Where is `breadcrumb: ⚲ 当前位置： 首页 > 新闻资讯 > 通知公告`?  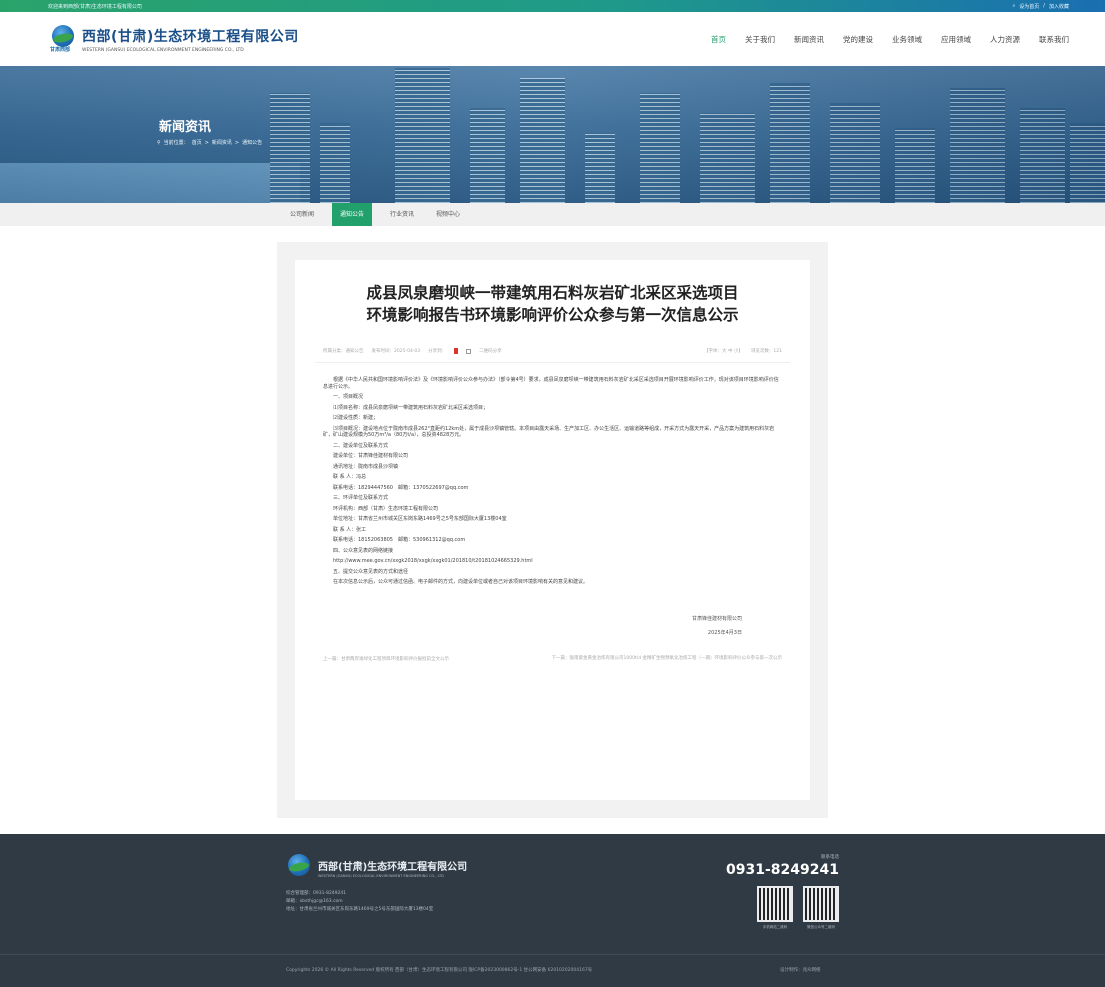
breadcrumb: ⚲ 当前位置： 首页 > 新闻资讯 > 通知公告 is located at coordinates (209, 143).